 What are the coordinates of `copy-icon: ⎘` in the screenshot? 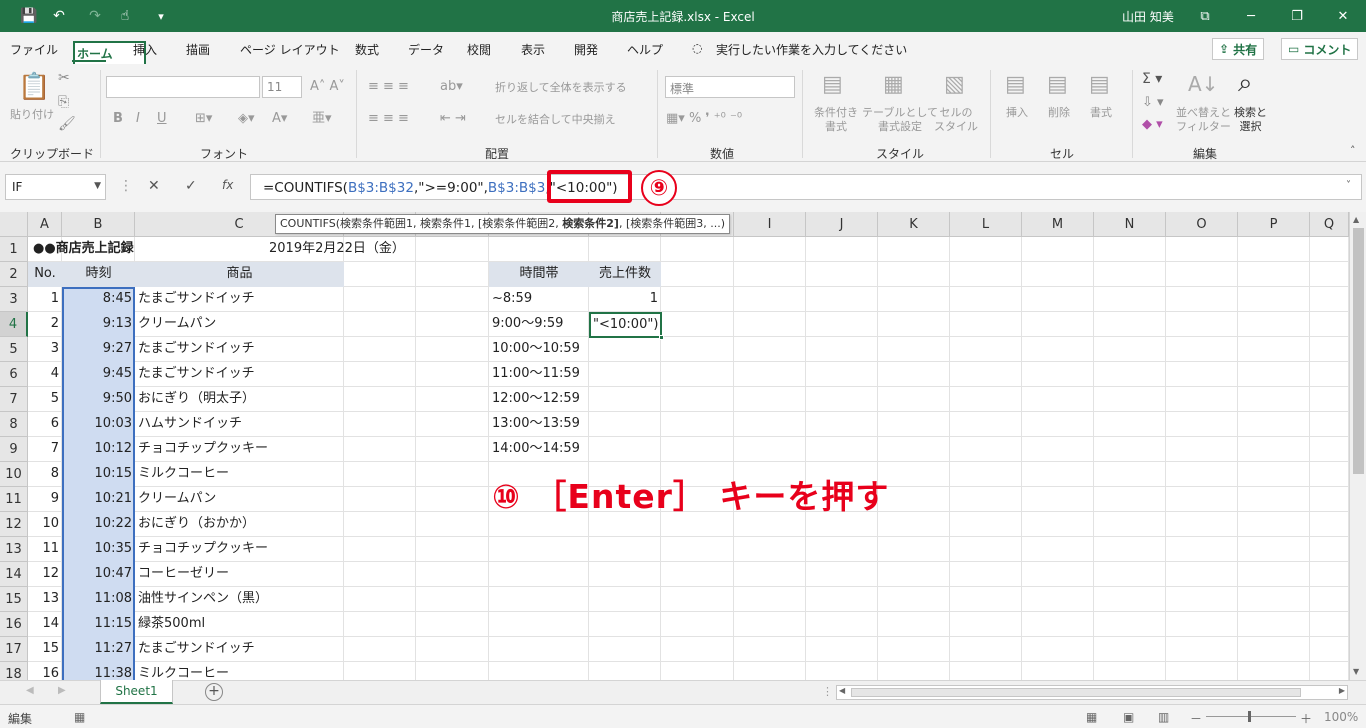 It's located at (63, 102).